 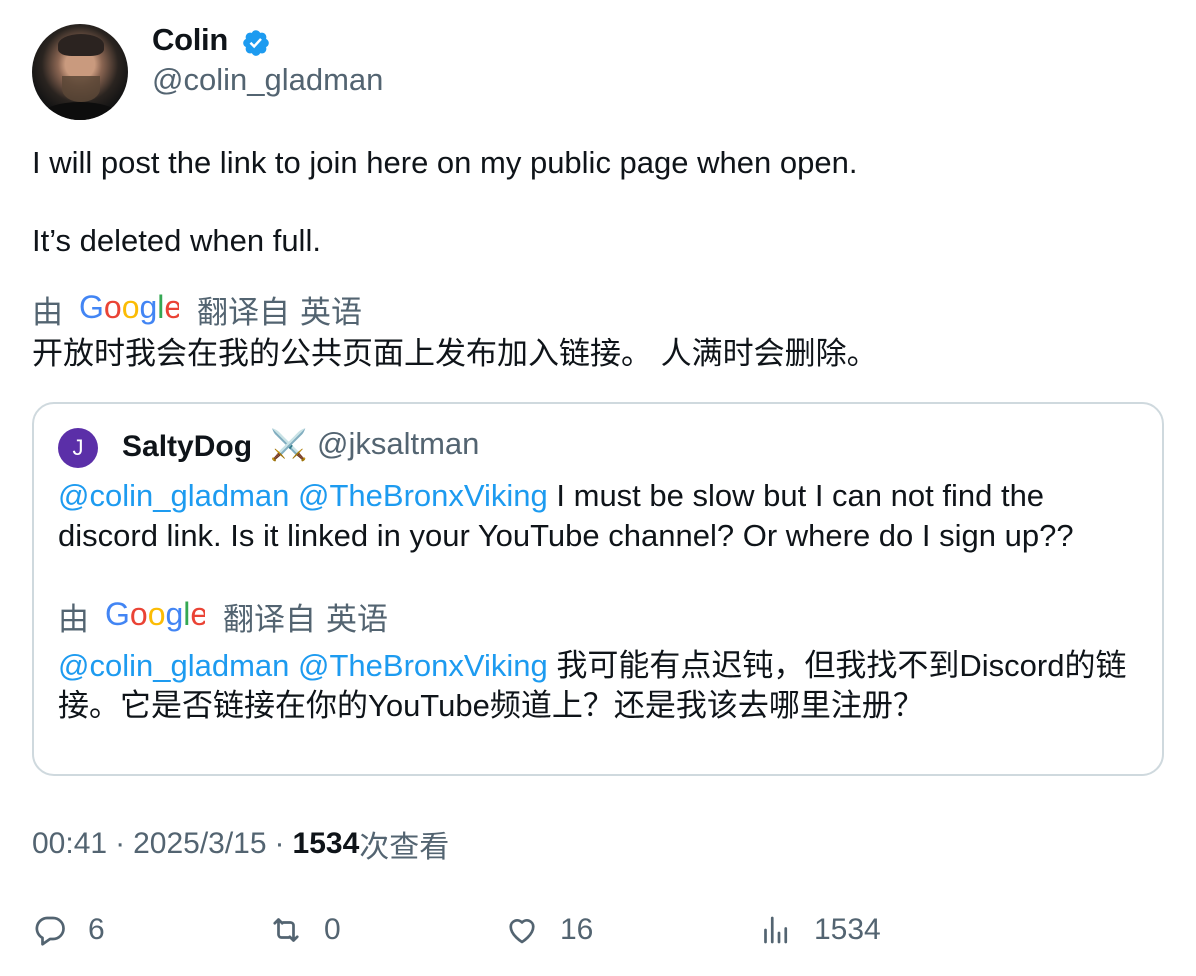 What do you see at coordinates (286, 930) in the screenshot?
I see `repost-icon` at bounding box center [286, 930].